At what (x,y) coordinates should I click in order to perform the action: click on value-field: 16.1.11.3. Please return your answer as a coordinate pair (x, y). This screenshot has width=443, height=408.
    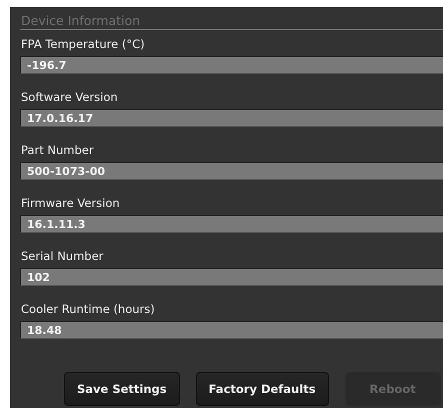
    Looking at the image, I should click on (231, 224).